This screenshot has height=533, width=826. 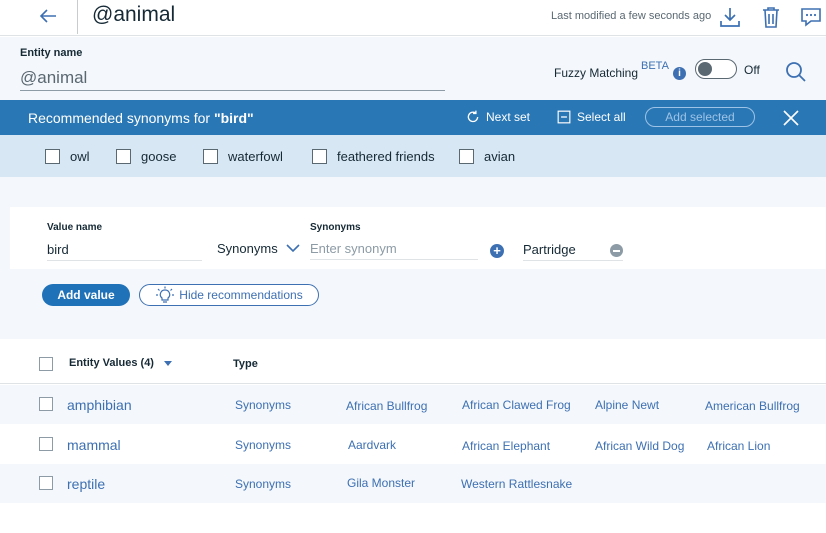 I want to click on select-all-button: Select all, so click(x=591, y=117).